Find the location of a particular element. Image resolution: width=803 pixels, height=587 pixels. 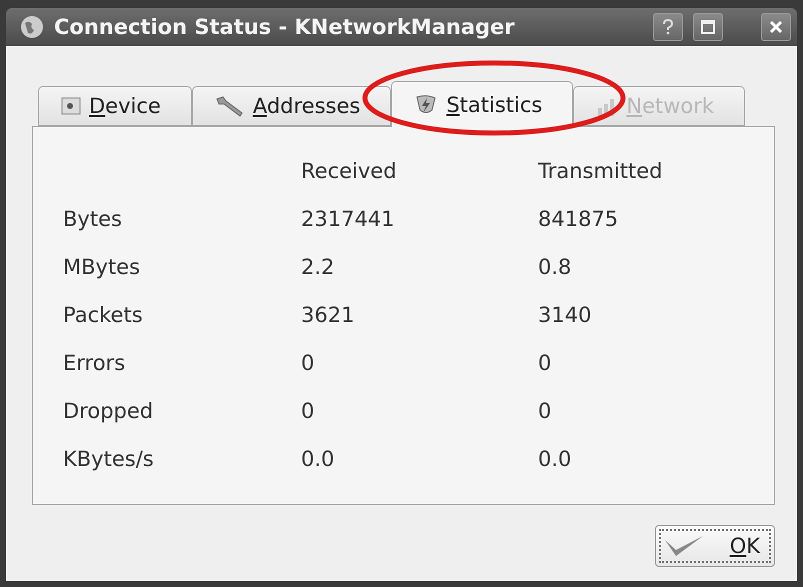

lightning-shield-icon is located at coordinates (426, 105).